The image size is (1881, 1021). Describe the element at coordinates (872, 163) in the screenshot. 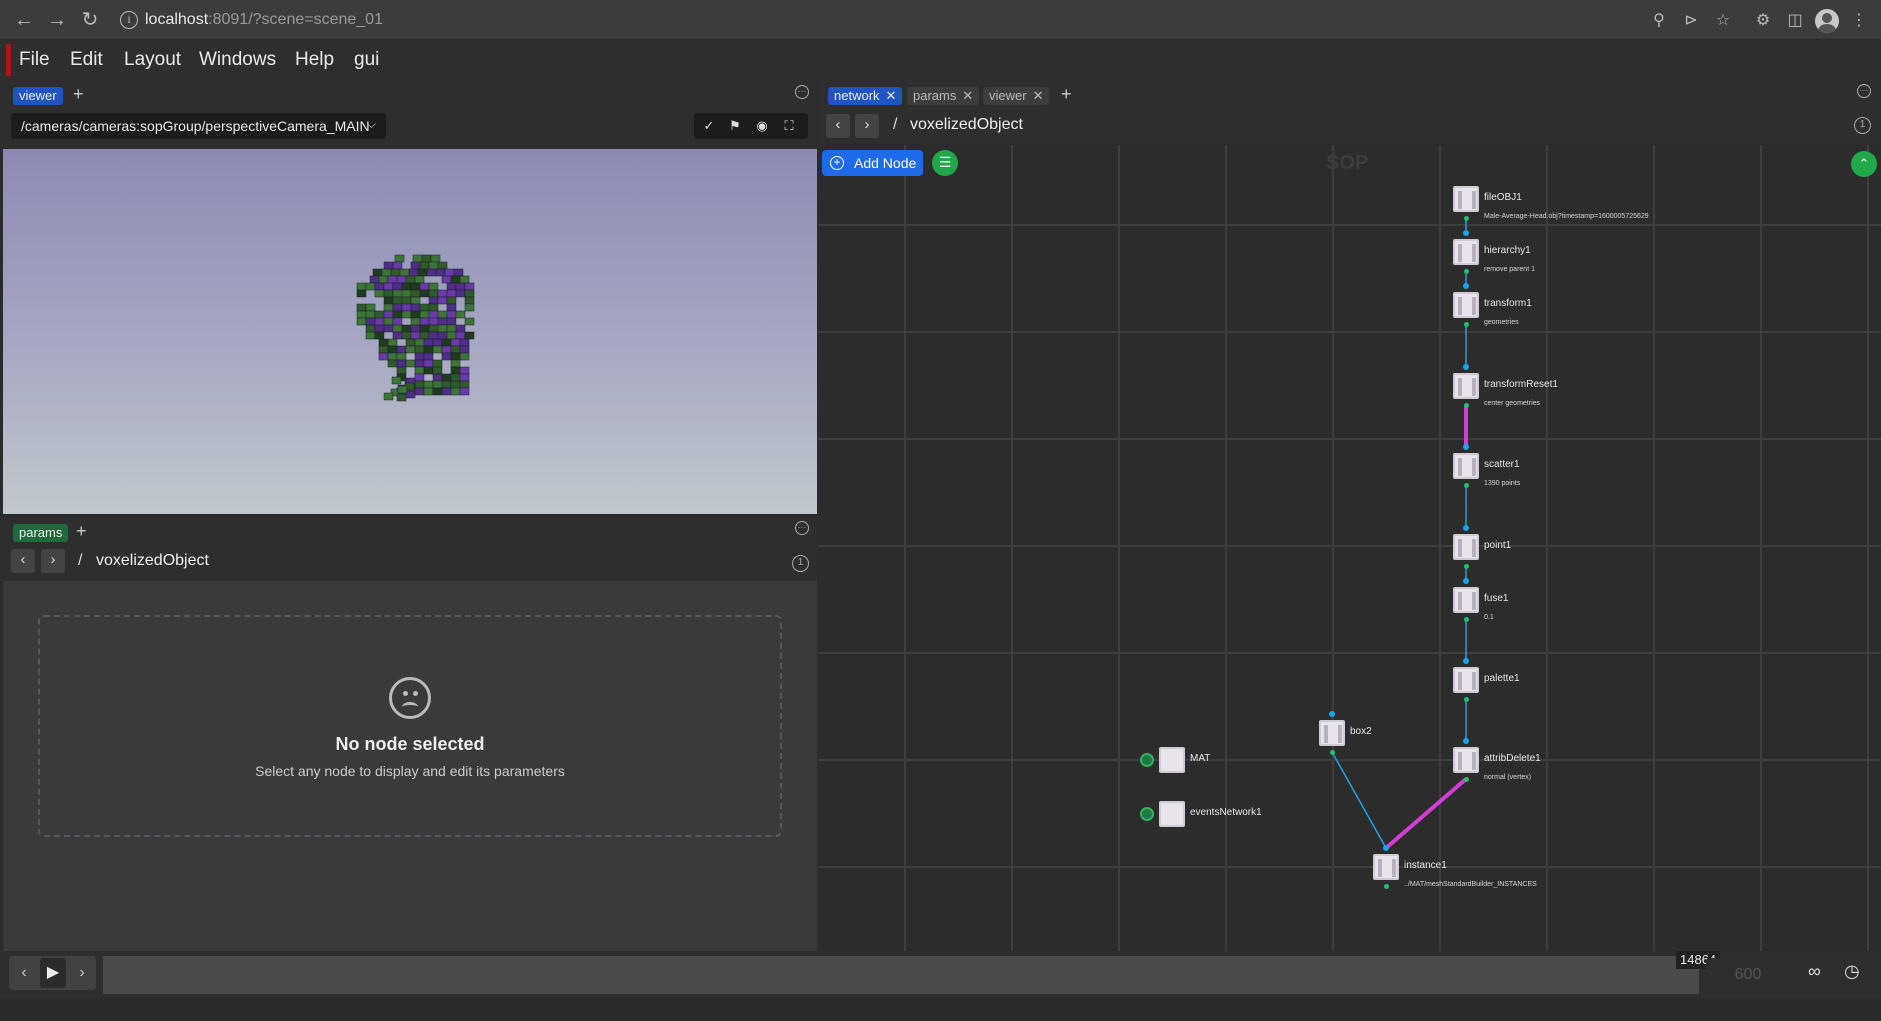

I see `add-node-button: + Add Node` at that location.